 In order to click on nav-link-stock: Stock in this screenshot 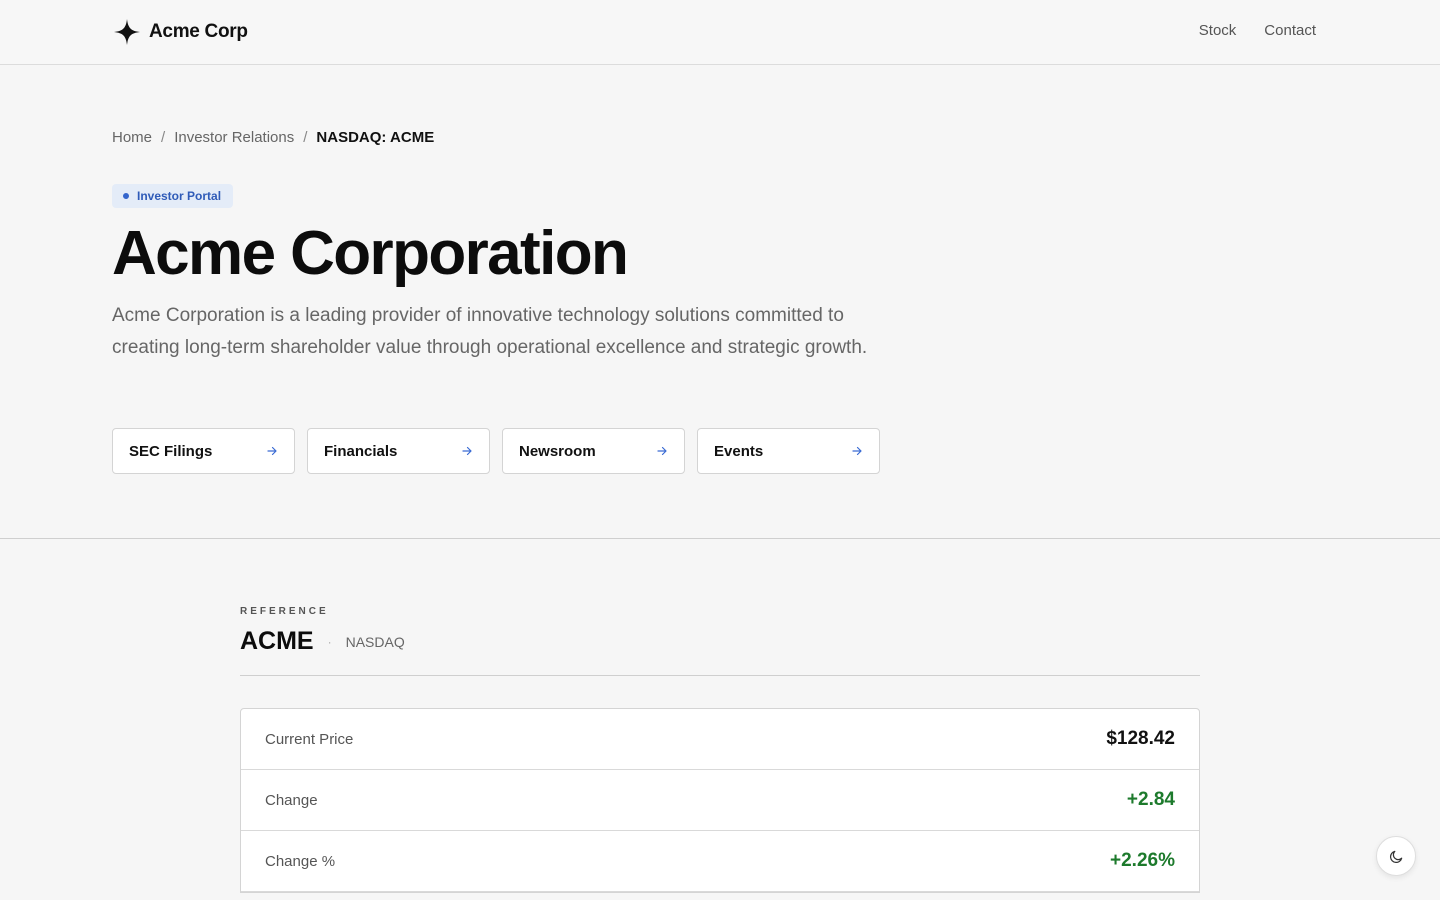, I will do `click(1218, 30)`.